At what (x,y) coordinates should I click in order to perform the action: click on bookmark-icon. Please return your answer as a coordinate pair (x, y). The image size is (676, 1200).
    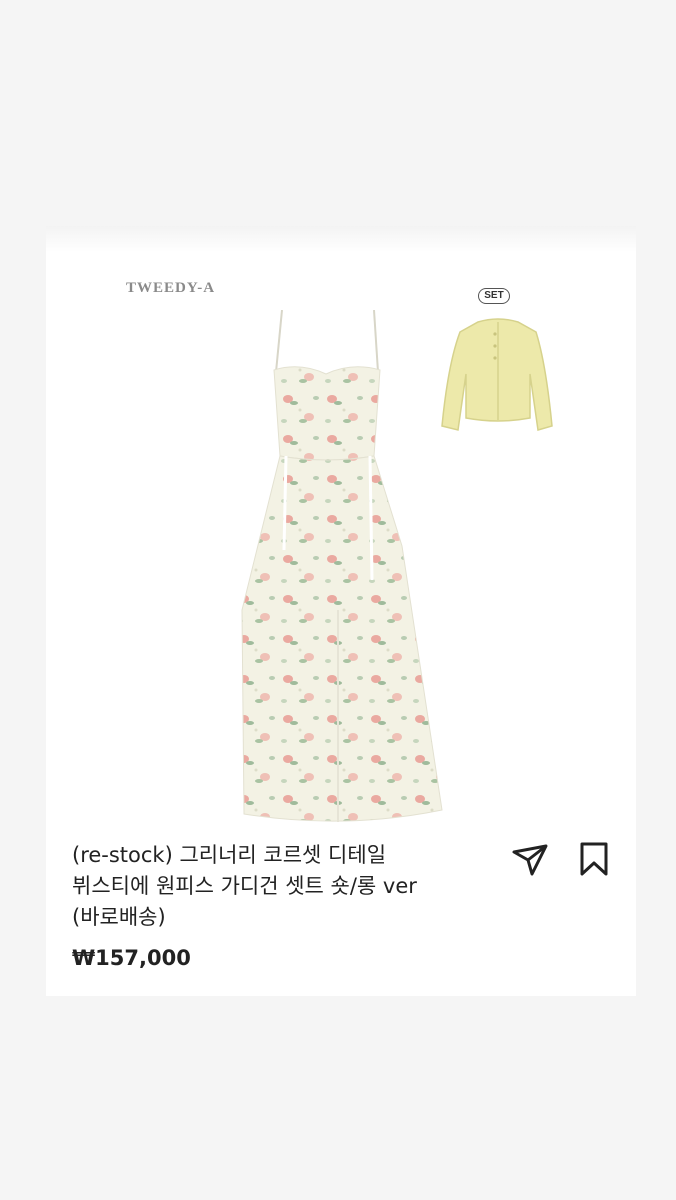
    Looking at the image, I should click on (594, 859).